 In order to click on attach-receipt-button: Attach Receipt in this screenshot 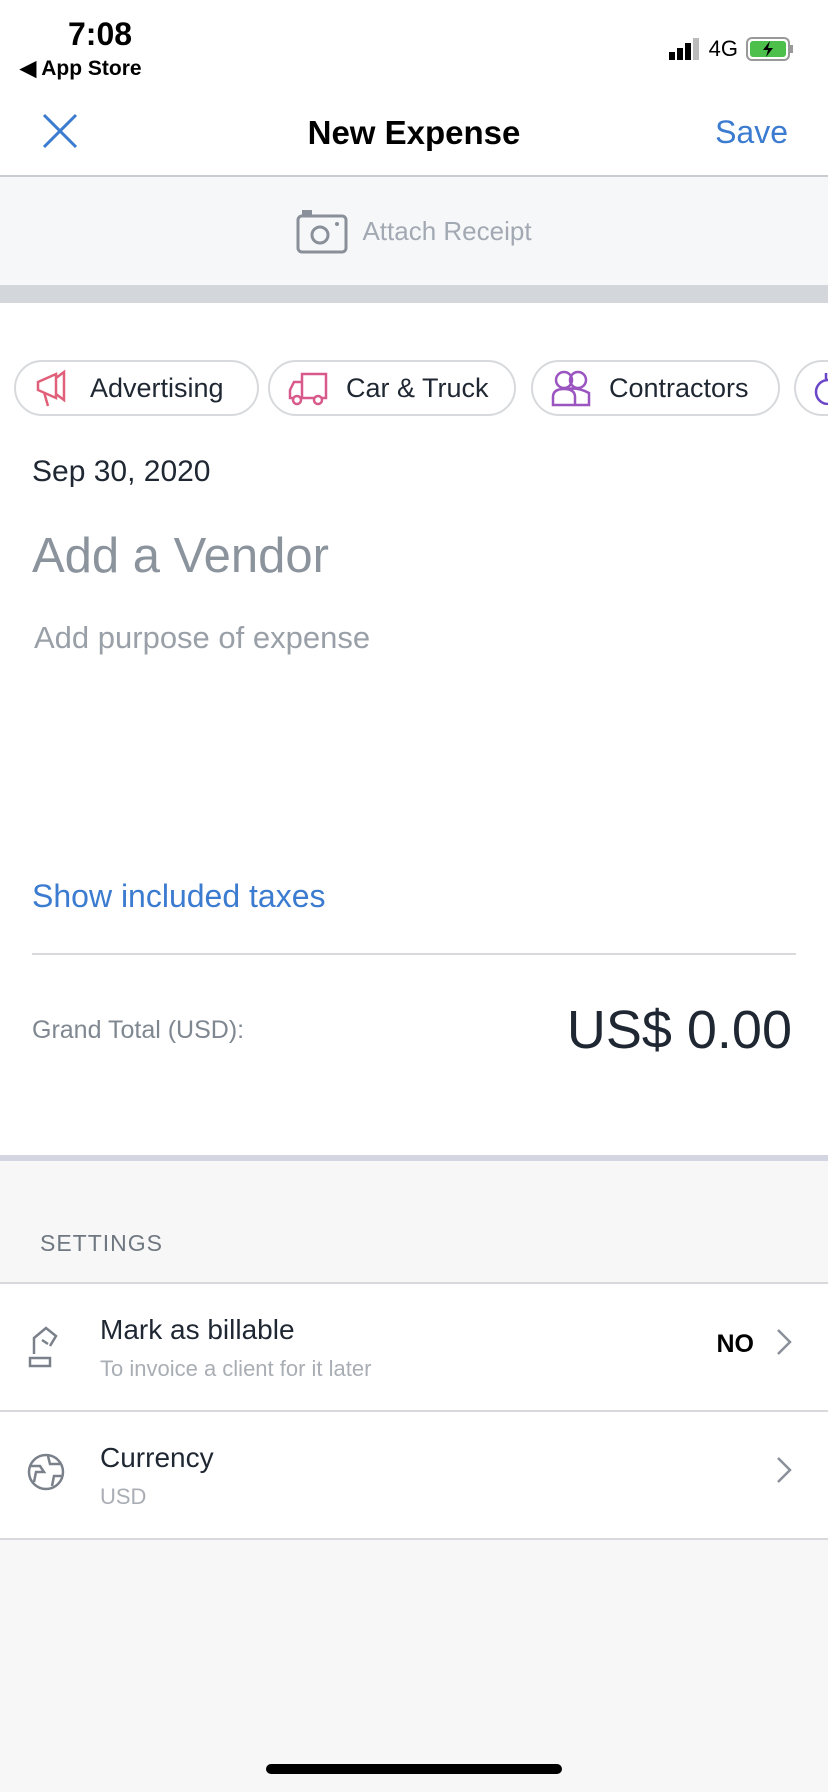, I will do `click(414, 231)`.